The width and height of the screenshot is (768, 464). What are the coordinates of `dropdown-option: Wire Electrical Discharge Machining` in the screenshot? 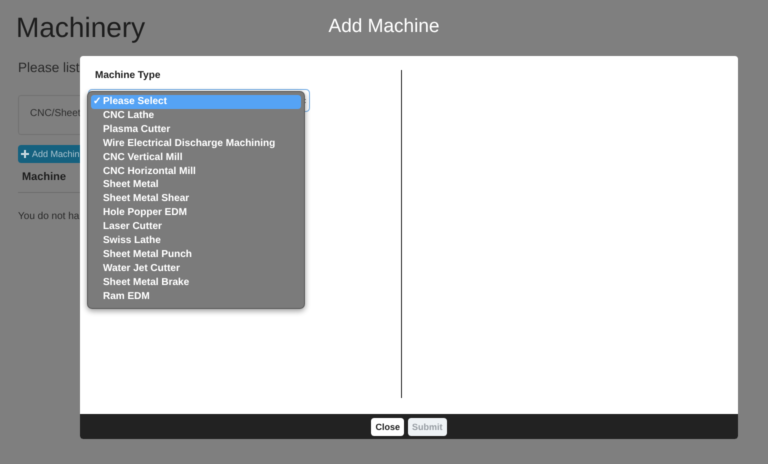 It's located at (196, 143).